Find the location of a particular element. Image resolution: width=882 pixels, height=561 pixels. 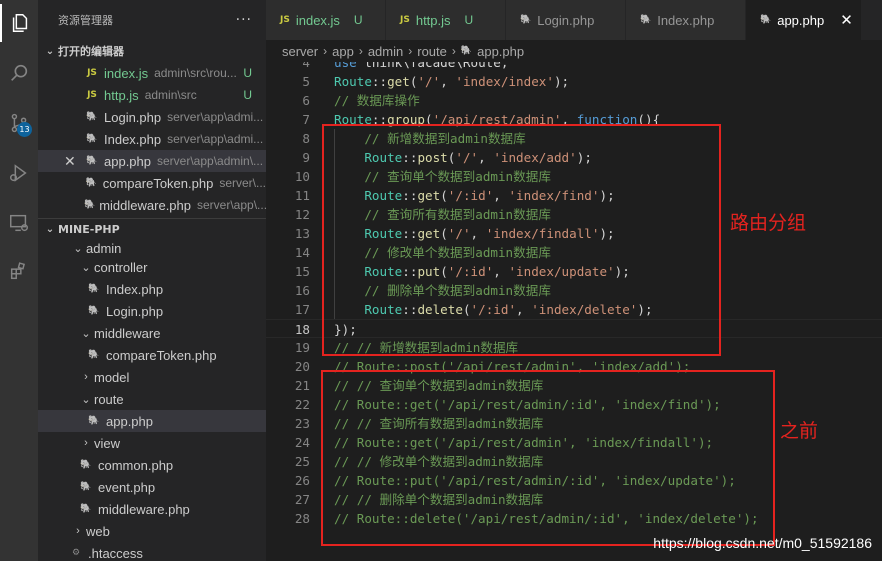

file-index-php: 🐘 Index.php is located at coordinates (152, 289).